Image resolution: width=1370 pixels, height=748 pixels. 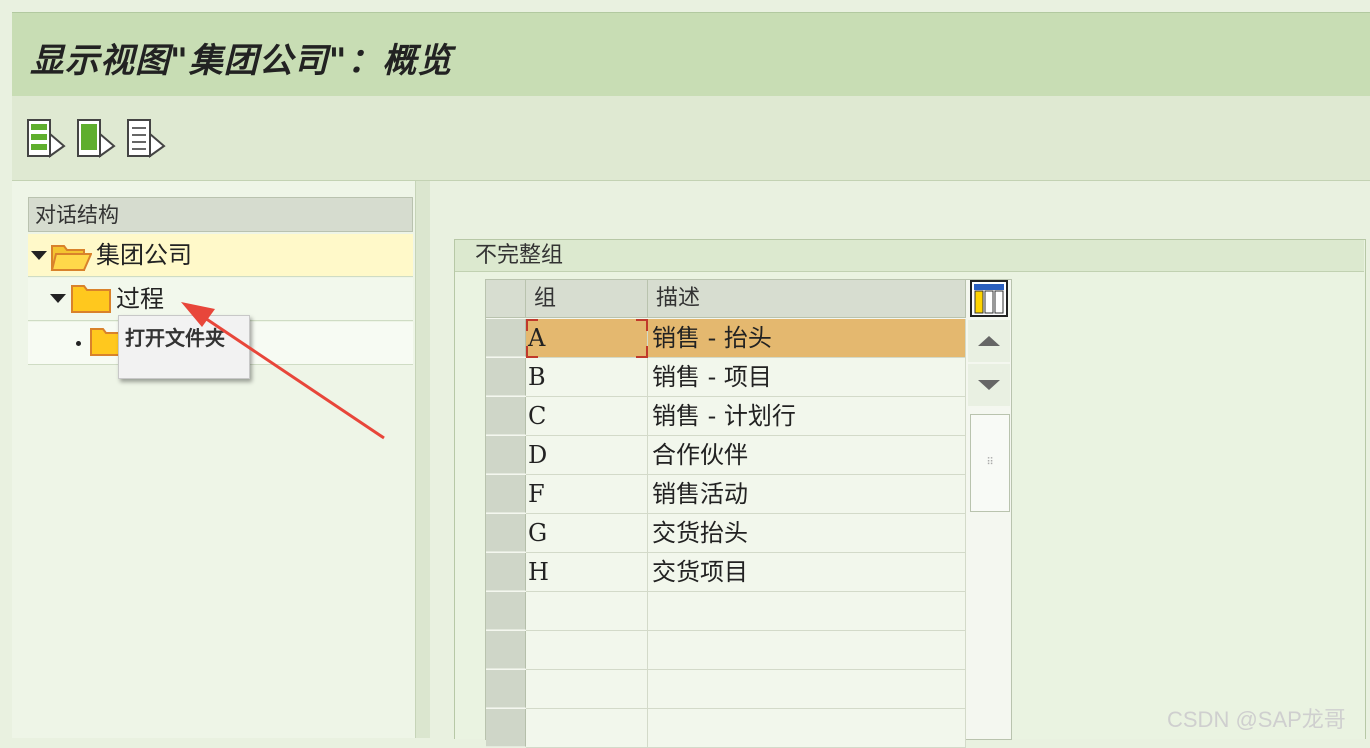 I want to click on watermark: CSDN @SAP龙哥, so click(x=1256, y=719).